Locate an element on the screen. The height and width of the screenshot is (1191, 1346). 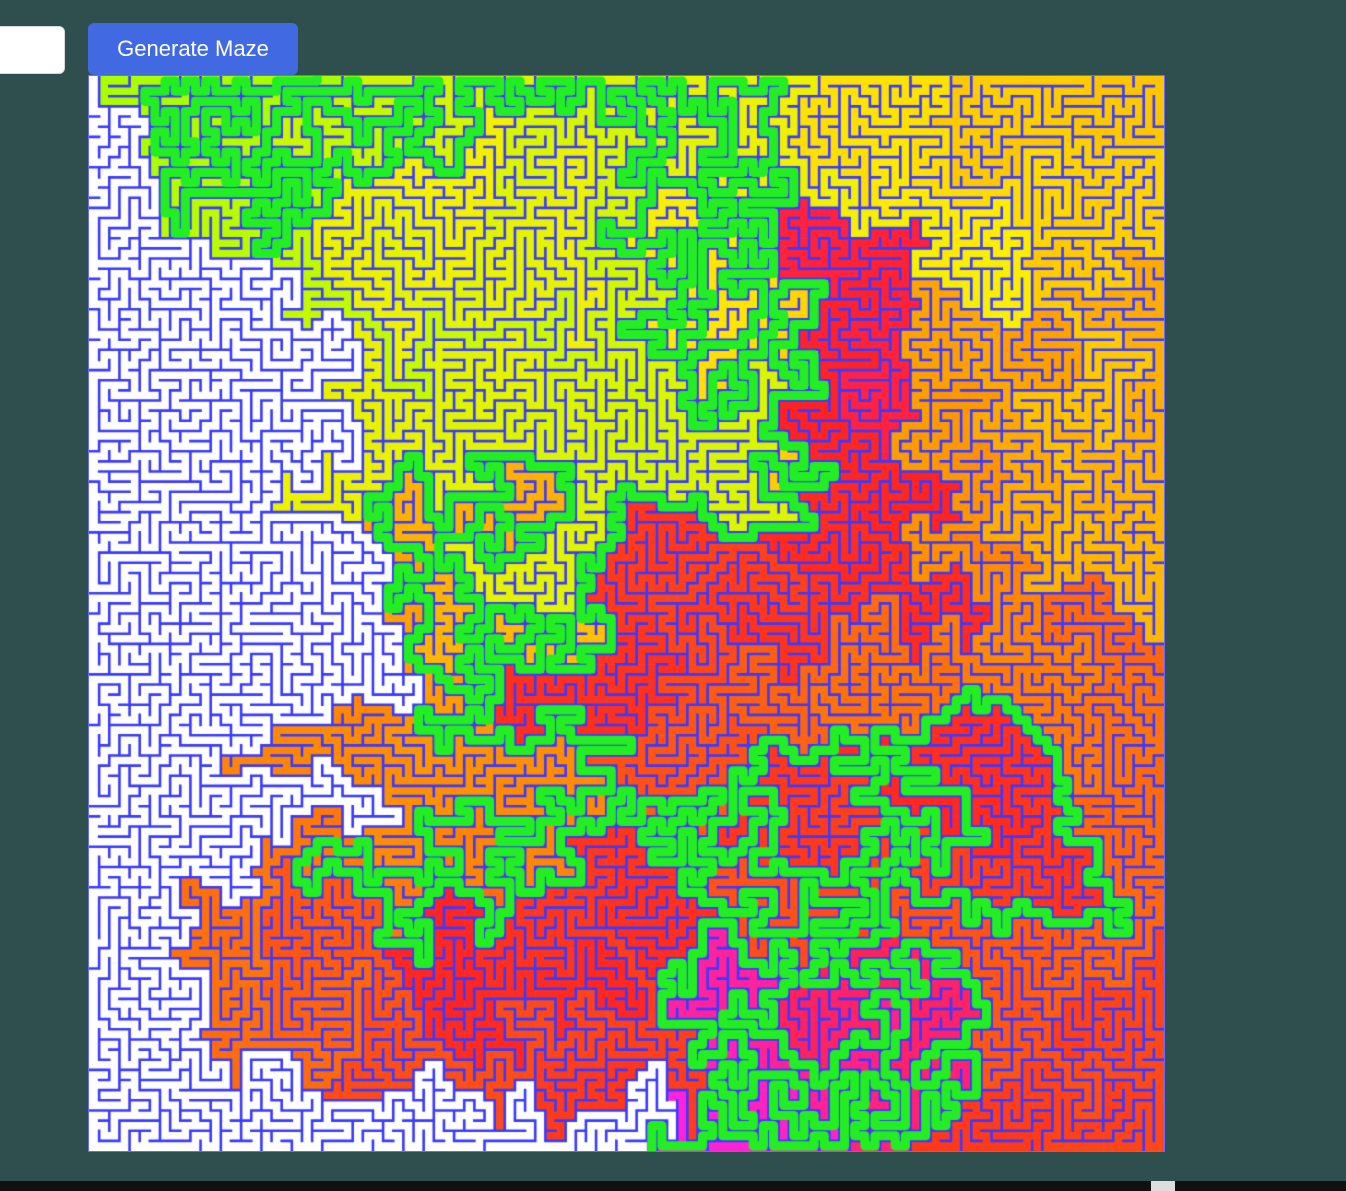
horizontal-scrollbar-thumb is located at coordinates (1163, 1186).